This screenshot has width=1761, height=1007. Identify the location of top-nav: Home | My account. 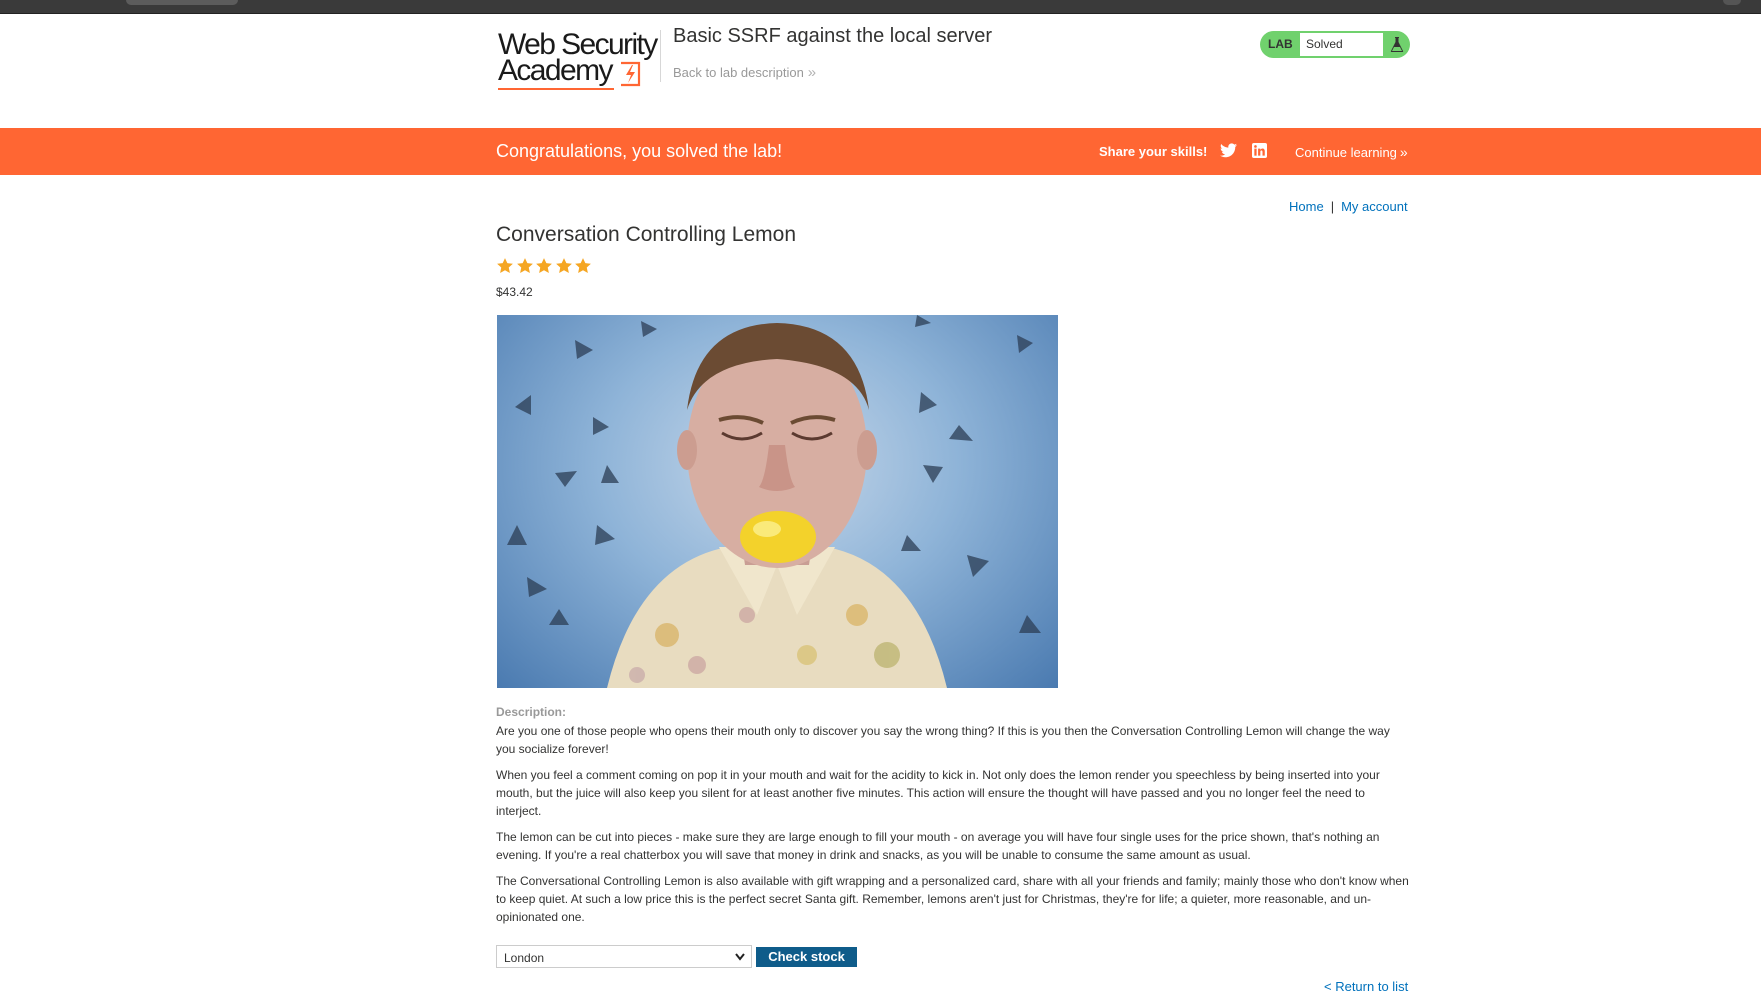
(1348, 206).